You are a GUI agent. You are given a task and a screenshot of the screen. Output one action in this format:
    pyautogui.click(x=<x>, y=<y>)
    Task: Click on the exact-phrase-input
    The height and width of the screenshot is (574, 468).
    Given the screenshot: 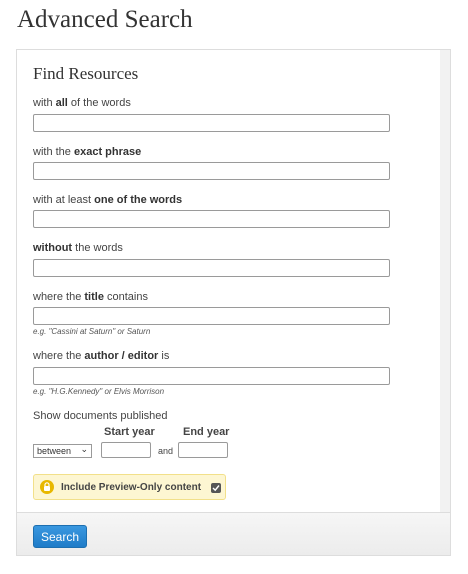 What is the action you would take?
    pyautogui.click(x=211, y=171)
    